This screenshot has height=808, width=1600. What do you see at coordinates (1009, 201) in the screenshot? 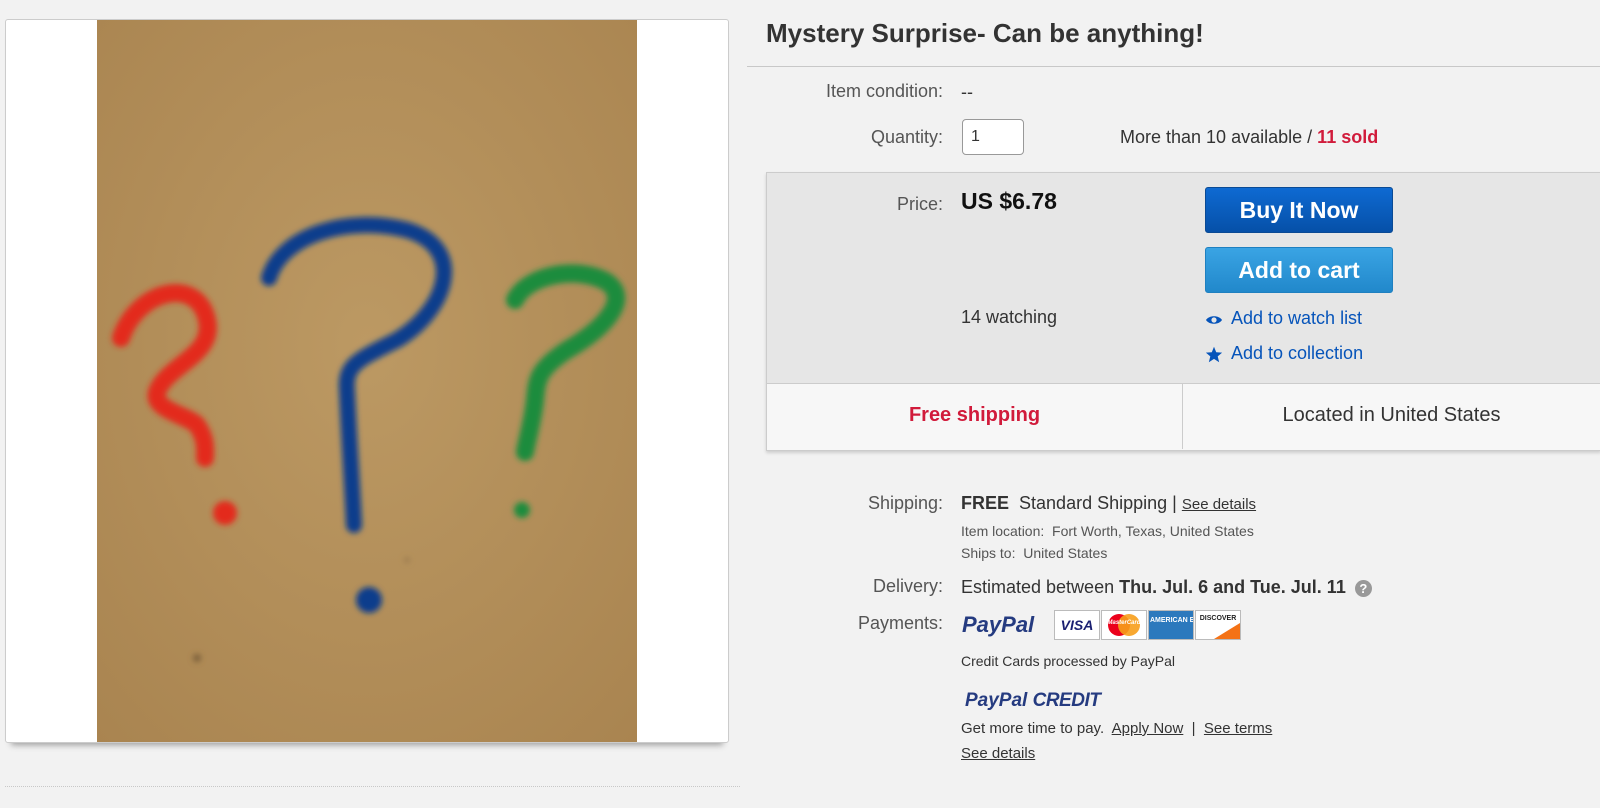
I see `price: US $6.78` at bounding box center [1009, 201].